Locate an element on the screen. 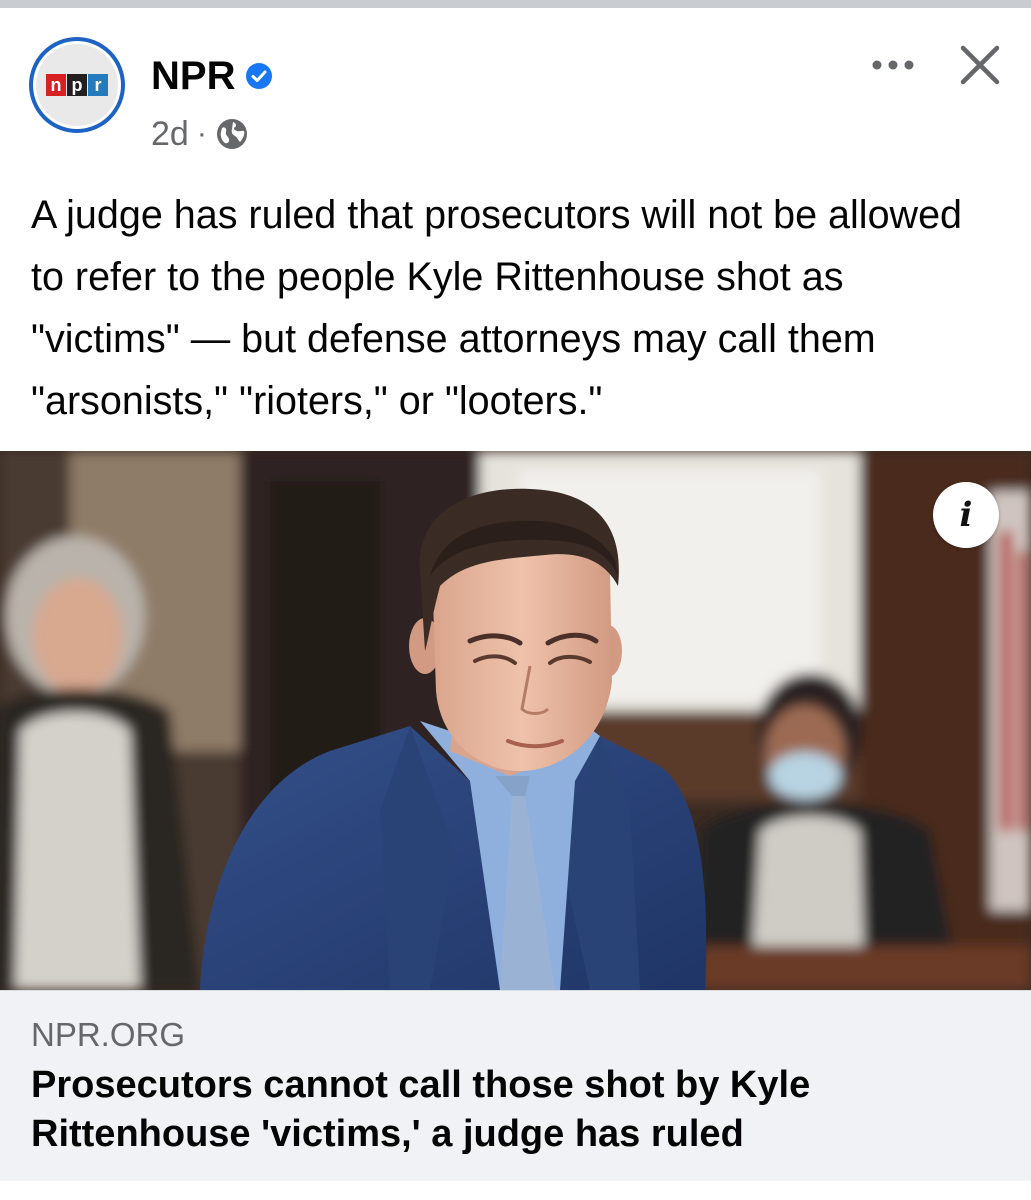 The image size is (1031, 1200). logo-letter-n: n is located at coordinates (56, 85).